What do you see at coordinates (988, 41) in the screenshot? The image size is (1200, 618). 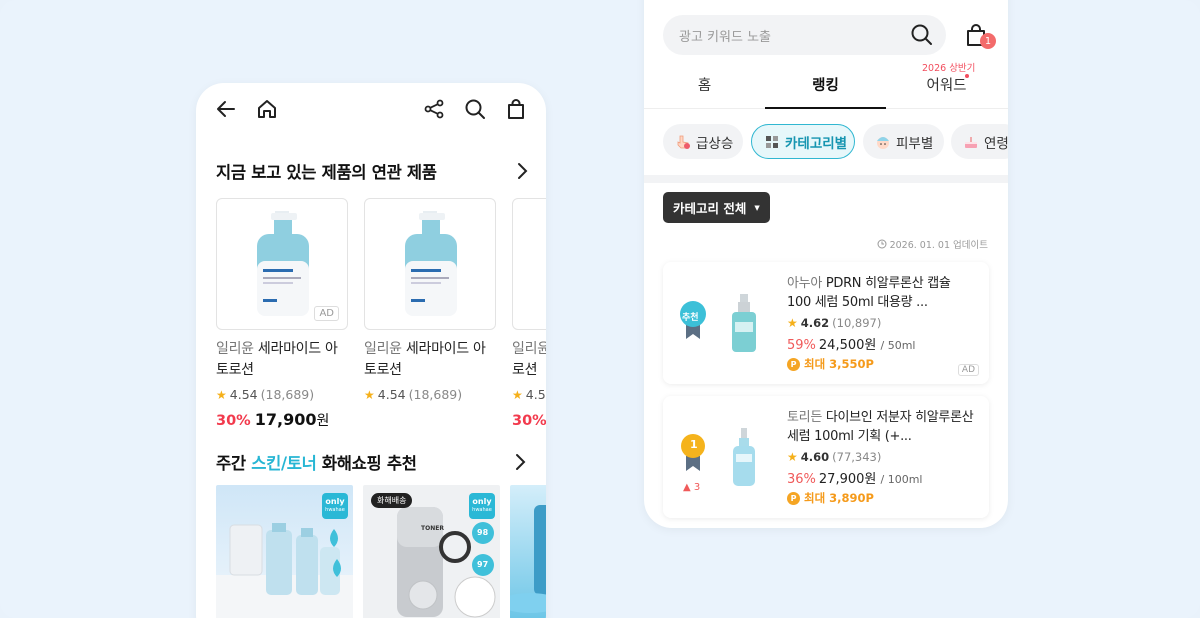 I see `cart-count-badge: 1` at bounding box center [988, 41].